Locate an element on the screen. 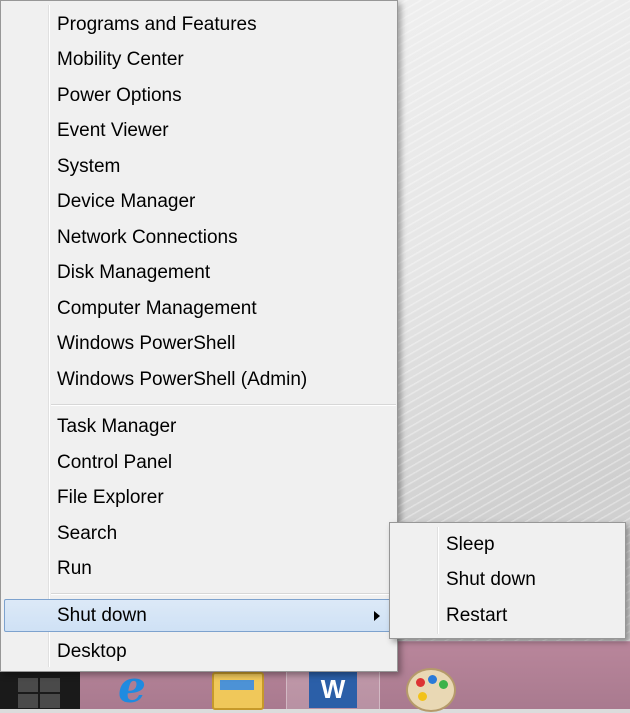 The width and height of the screenshot is (630, 713). menu-item-programs-and-features: Programs and Features is located at coordinates (199, 24).